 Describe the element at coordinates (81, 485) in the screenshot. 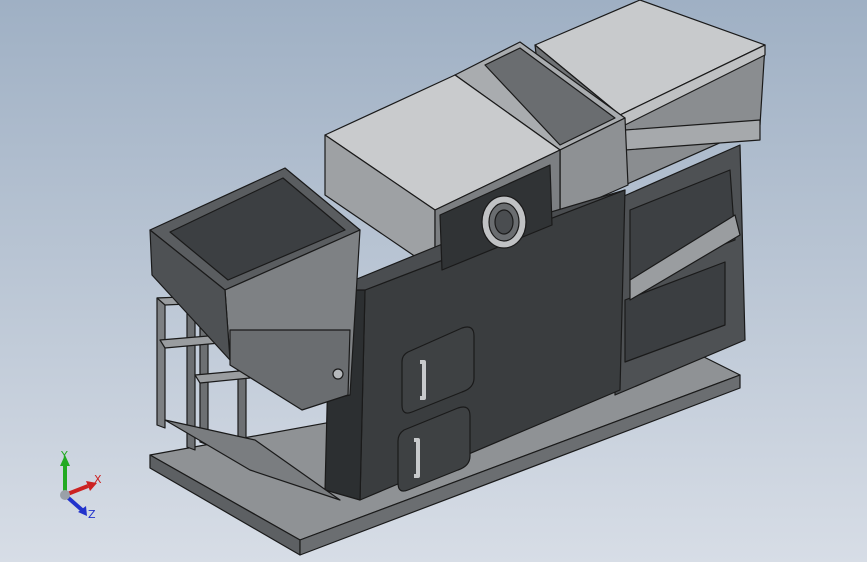

I see `orientation-triad: Y X Z` at that location.